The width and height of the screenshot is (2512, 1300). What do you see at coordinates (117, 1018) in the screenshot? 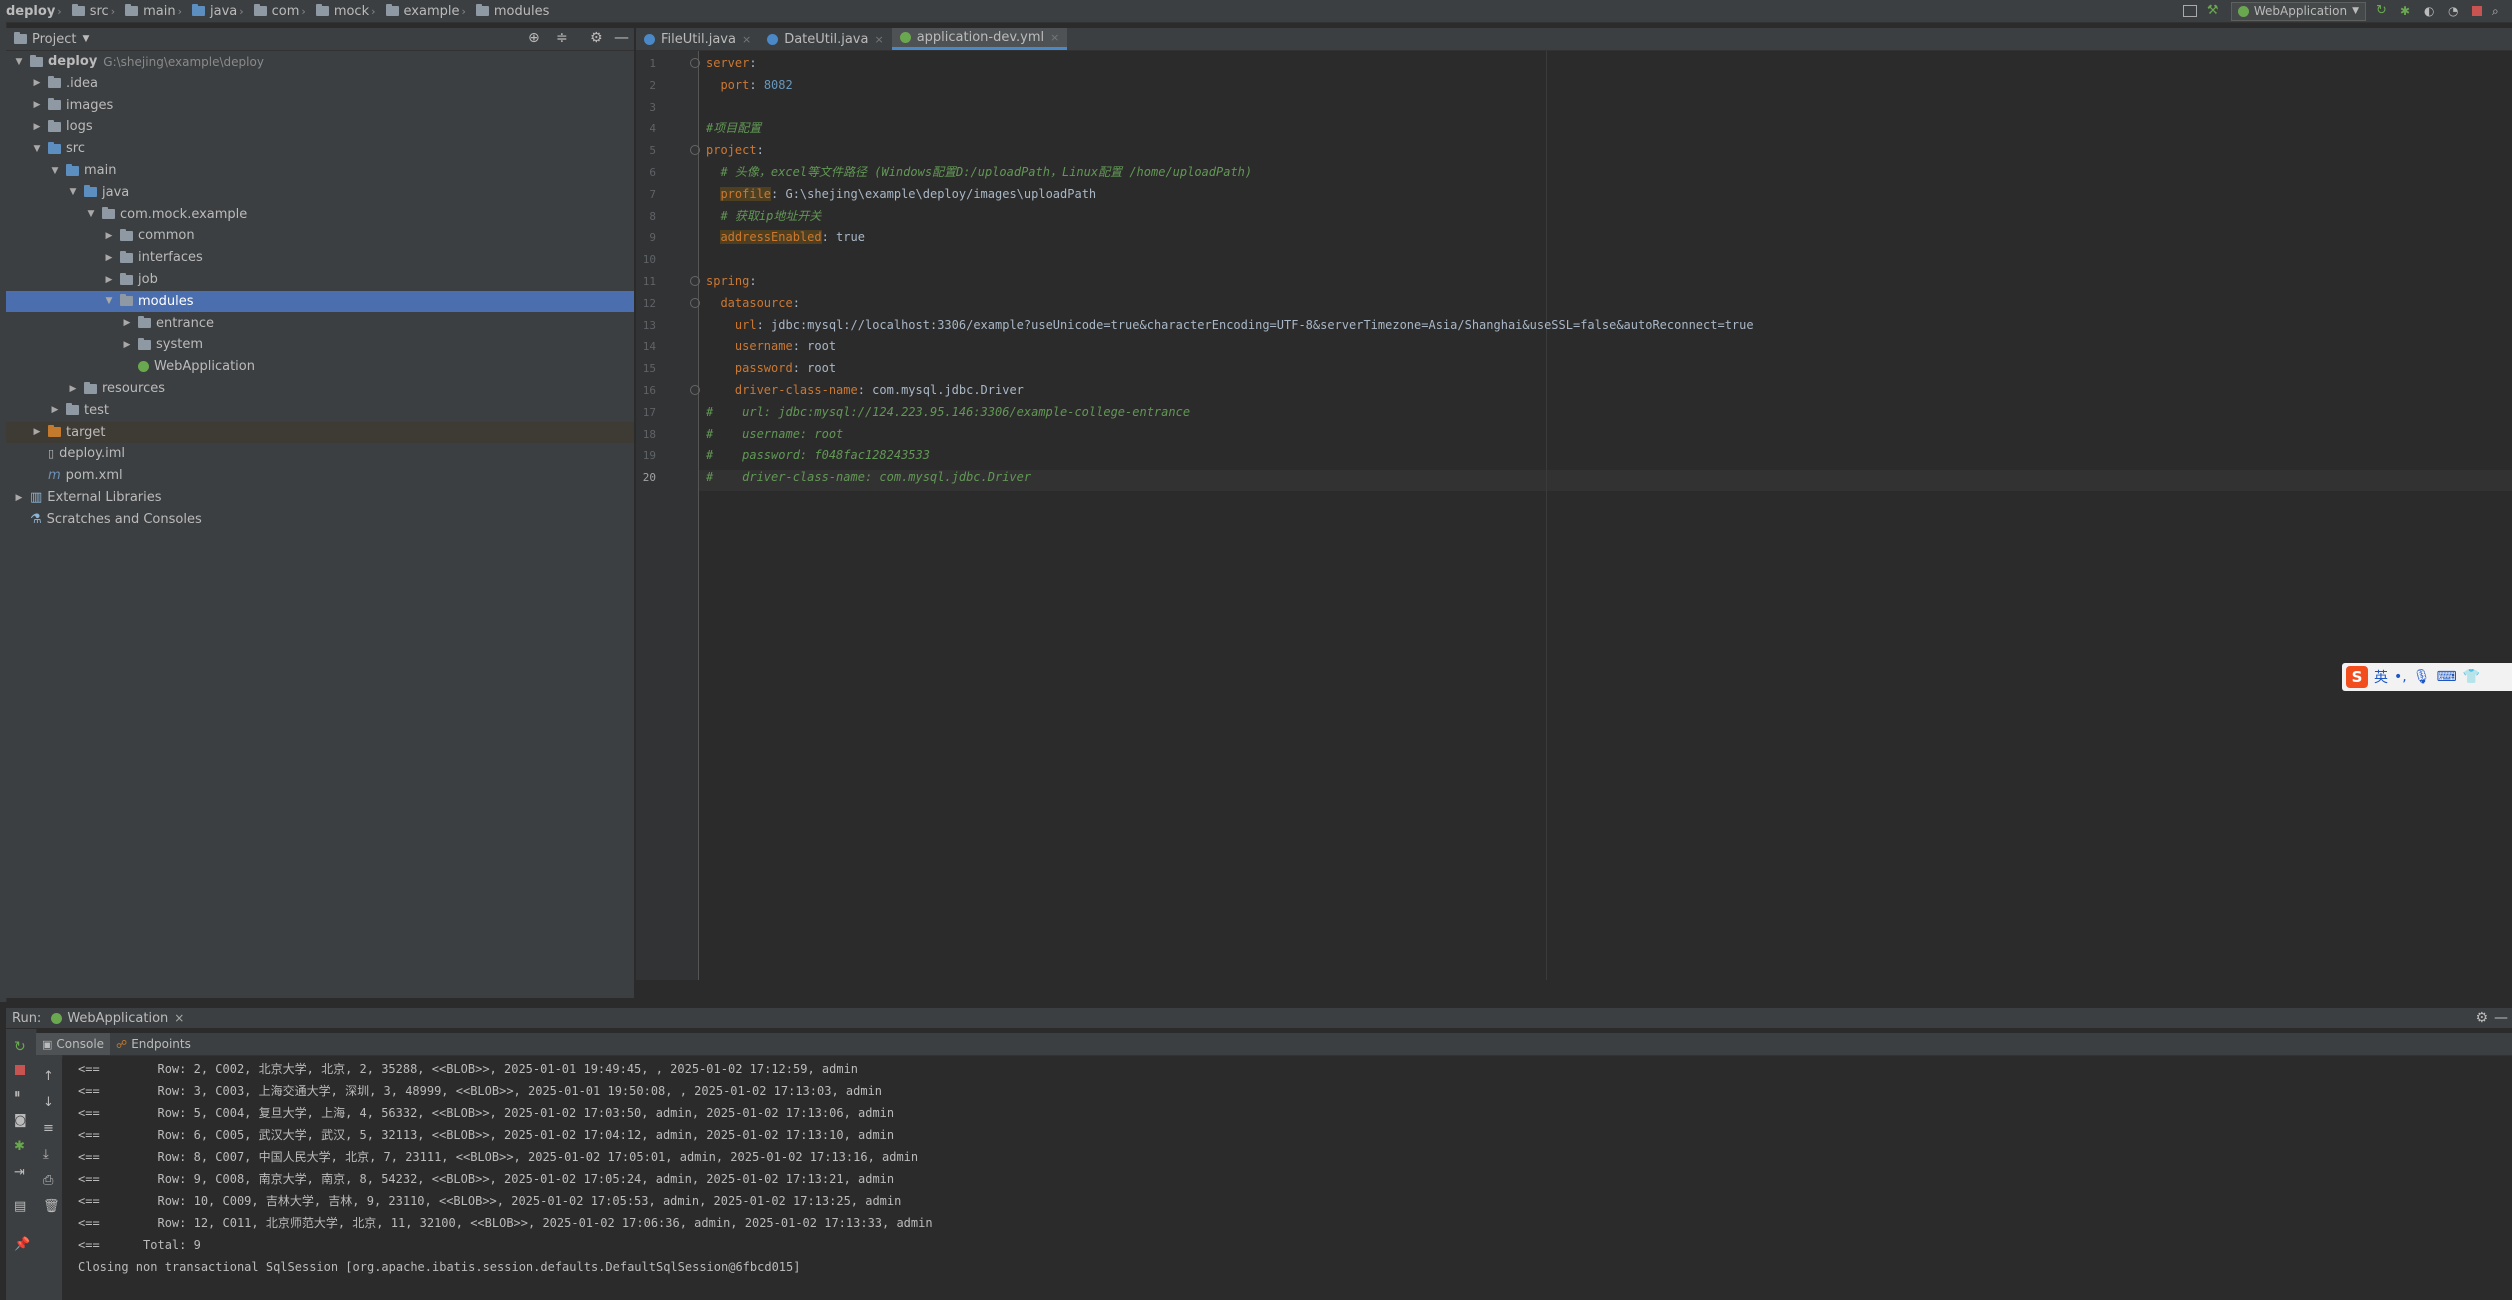
I see `run-config-tab: WebApplication` at bounding box center [117, 1018].